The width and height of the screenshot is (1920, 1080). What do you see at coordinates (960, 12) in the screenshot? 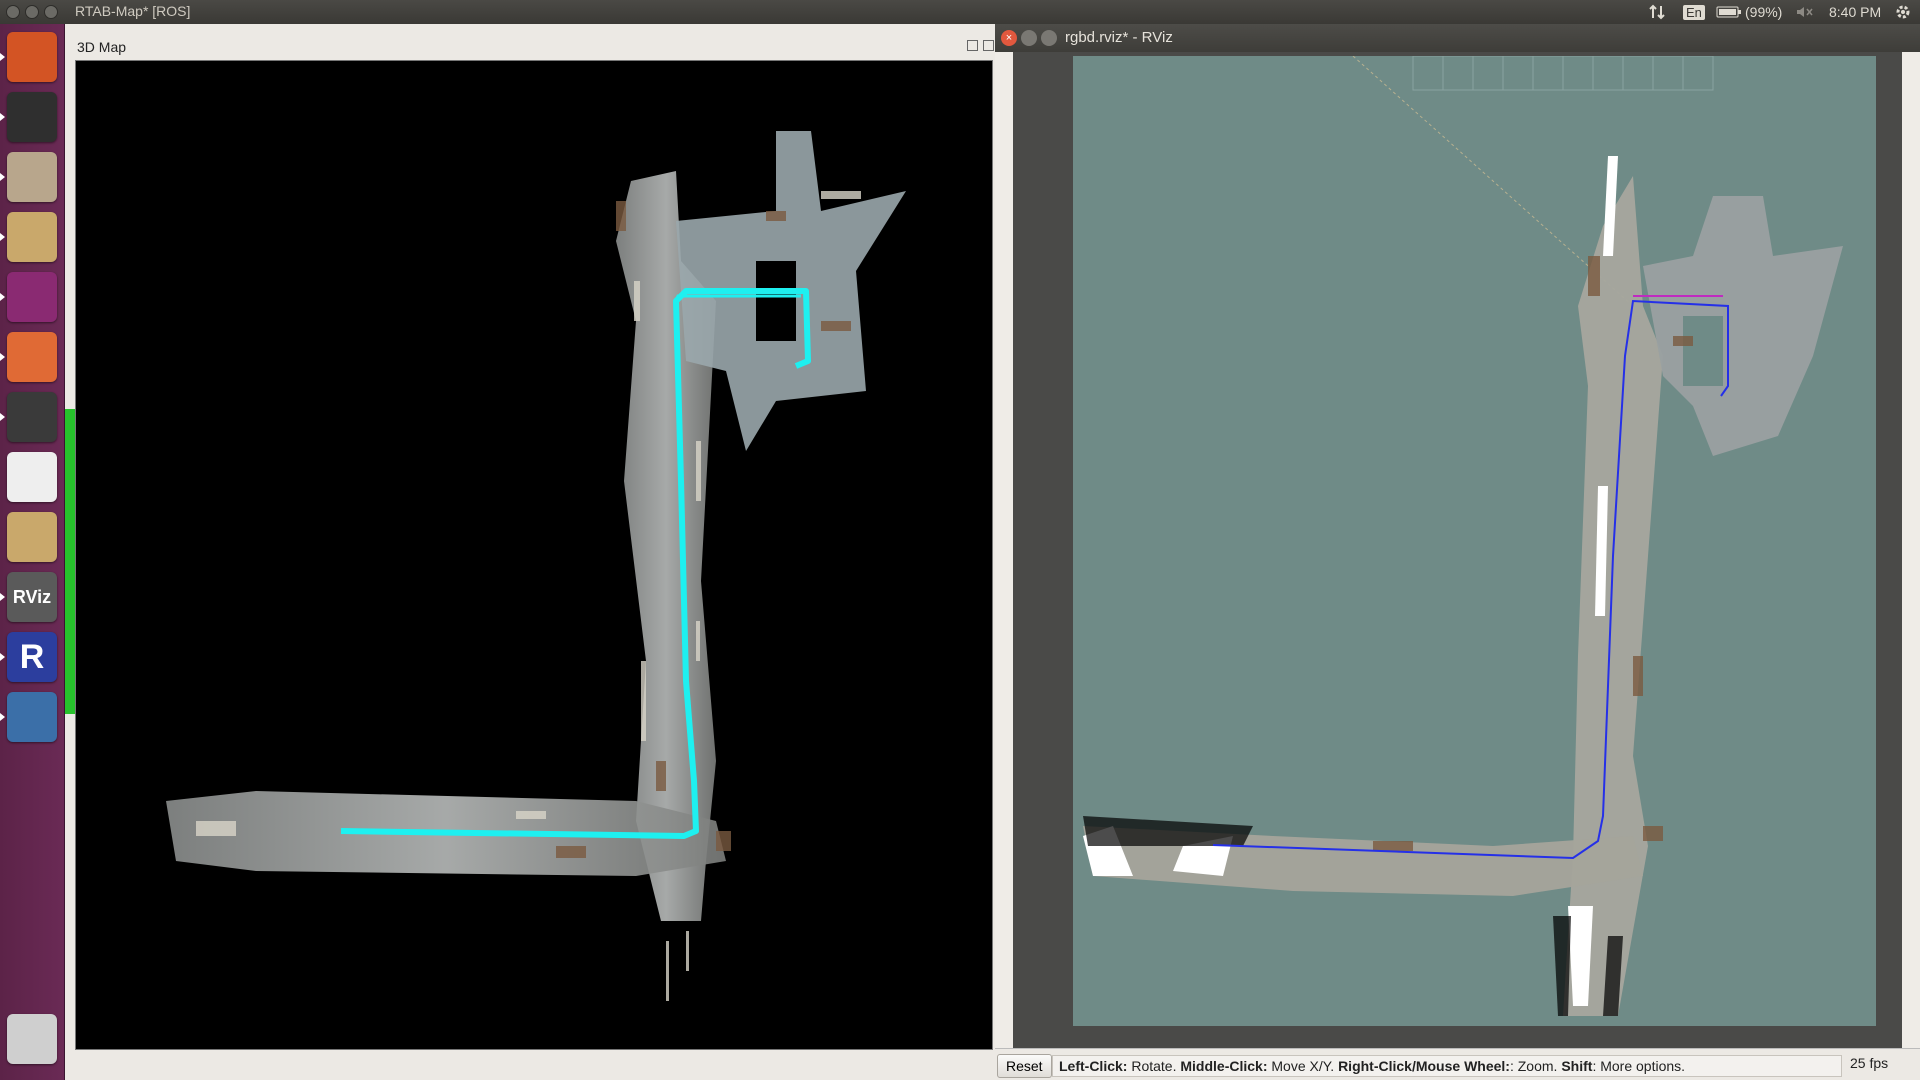
I see `top-panel: RTAB-Map* [ROS] En (99%) 8:40 PM` at bounding box center [960, 12].